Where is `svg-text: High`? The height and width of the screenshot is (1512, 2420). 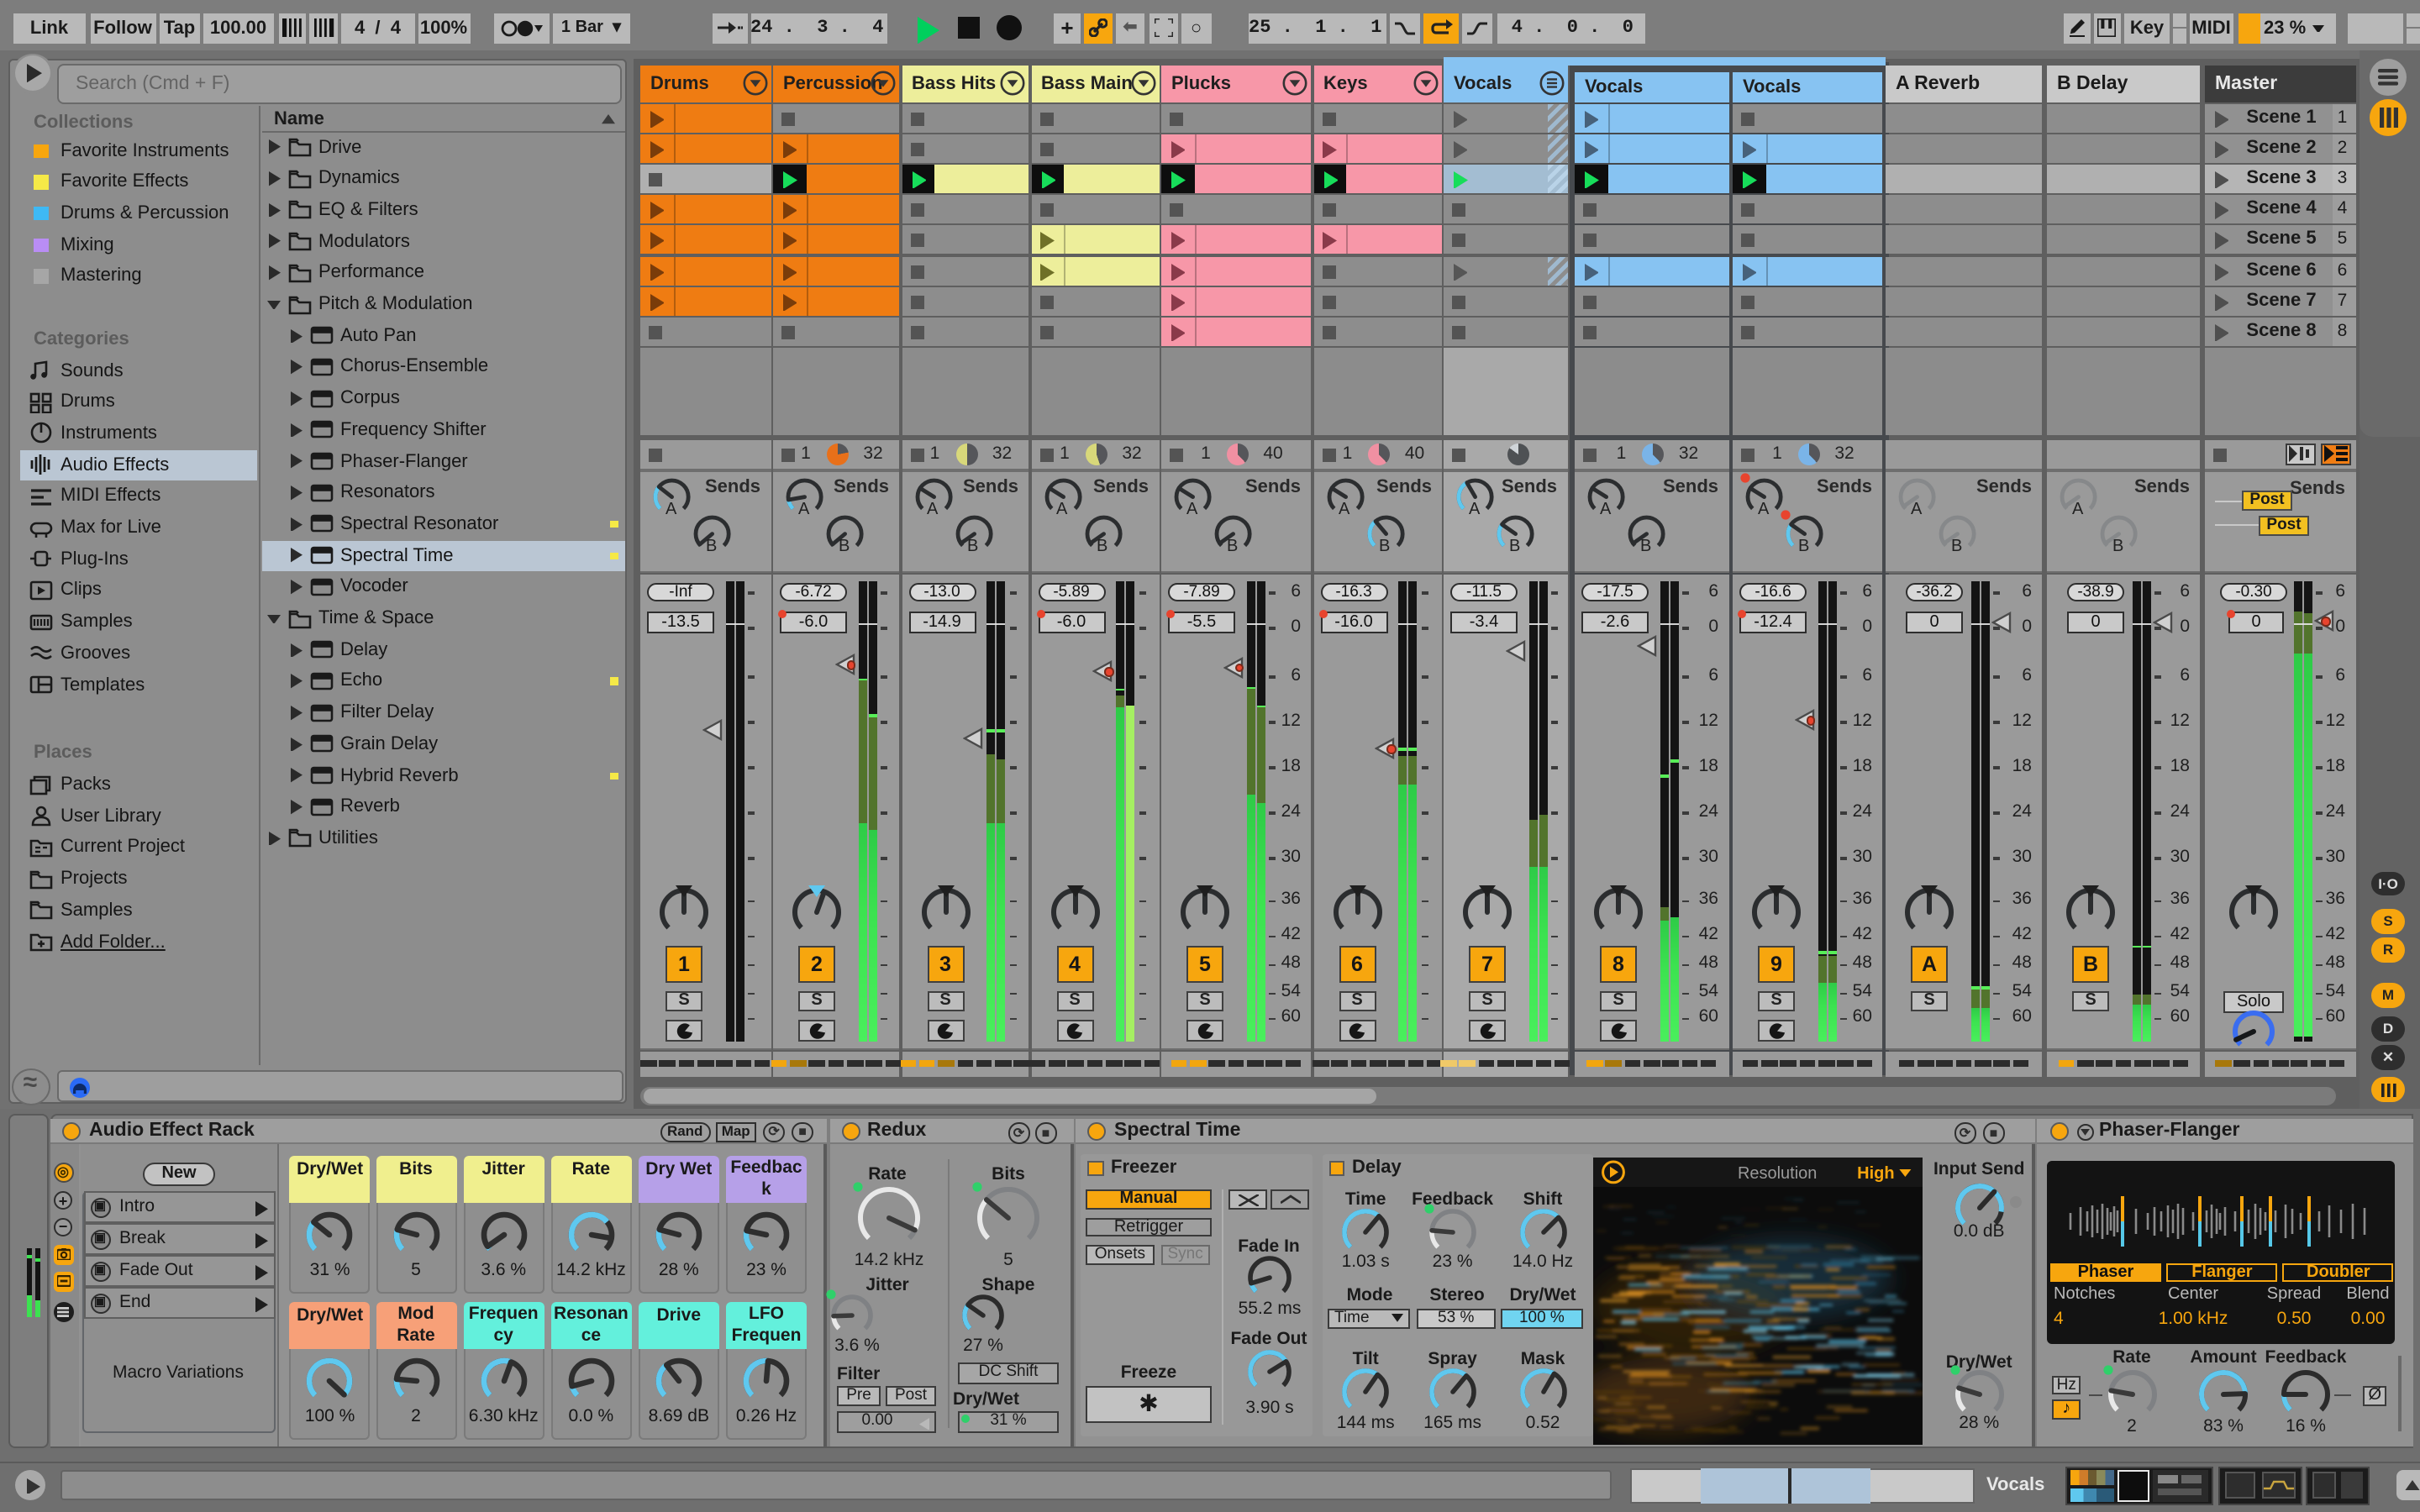 svg-text: High is located at coordinates (1876, 1173).